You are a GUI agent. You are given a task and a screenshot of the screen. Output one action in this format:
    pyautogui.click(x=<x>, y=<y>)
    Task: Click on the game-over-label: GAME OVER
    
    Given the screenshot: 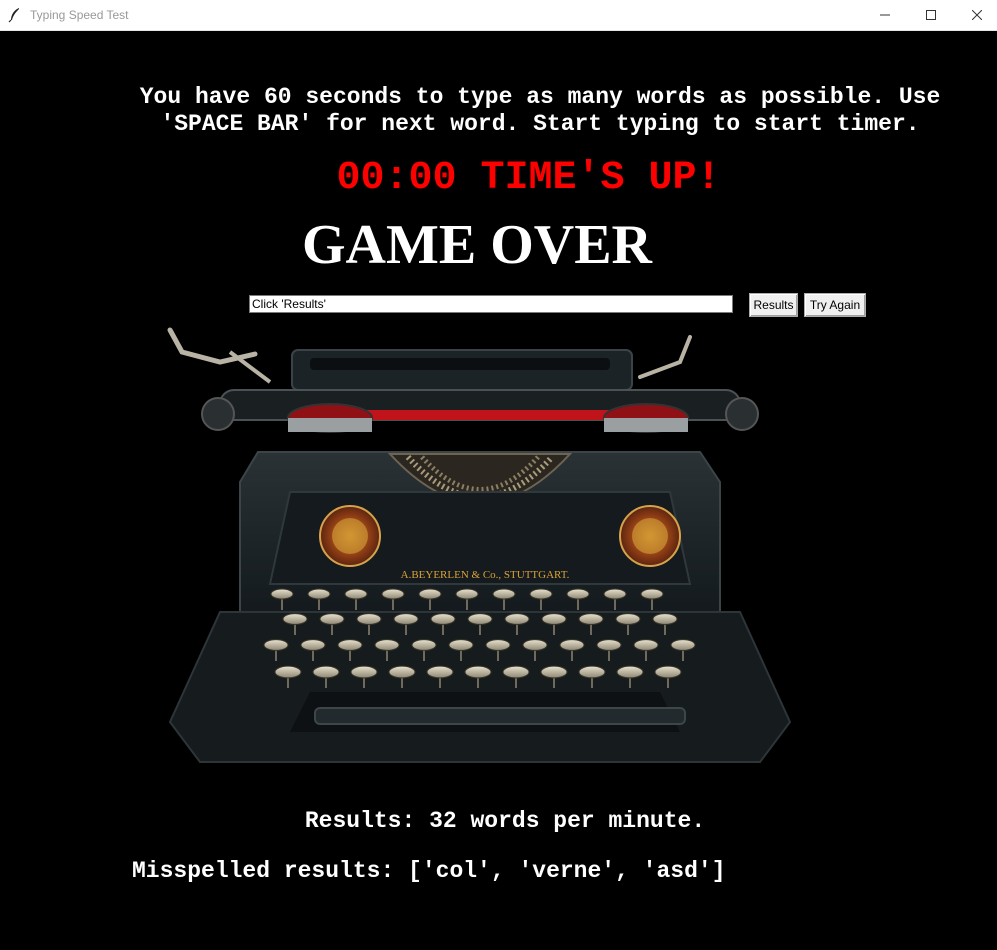 What is the action you would take?
    pyautogui.click(x=477, y=245)
    